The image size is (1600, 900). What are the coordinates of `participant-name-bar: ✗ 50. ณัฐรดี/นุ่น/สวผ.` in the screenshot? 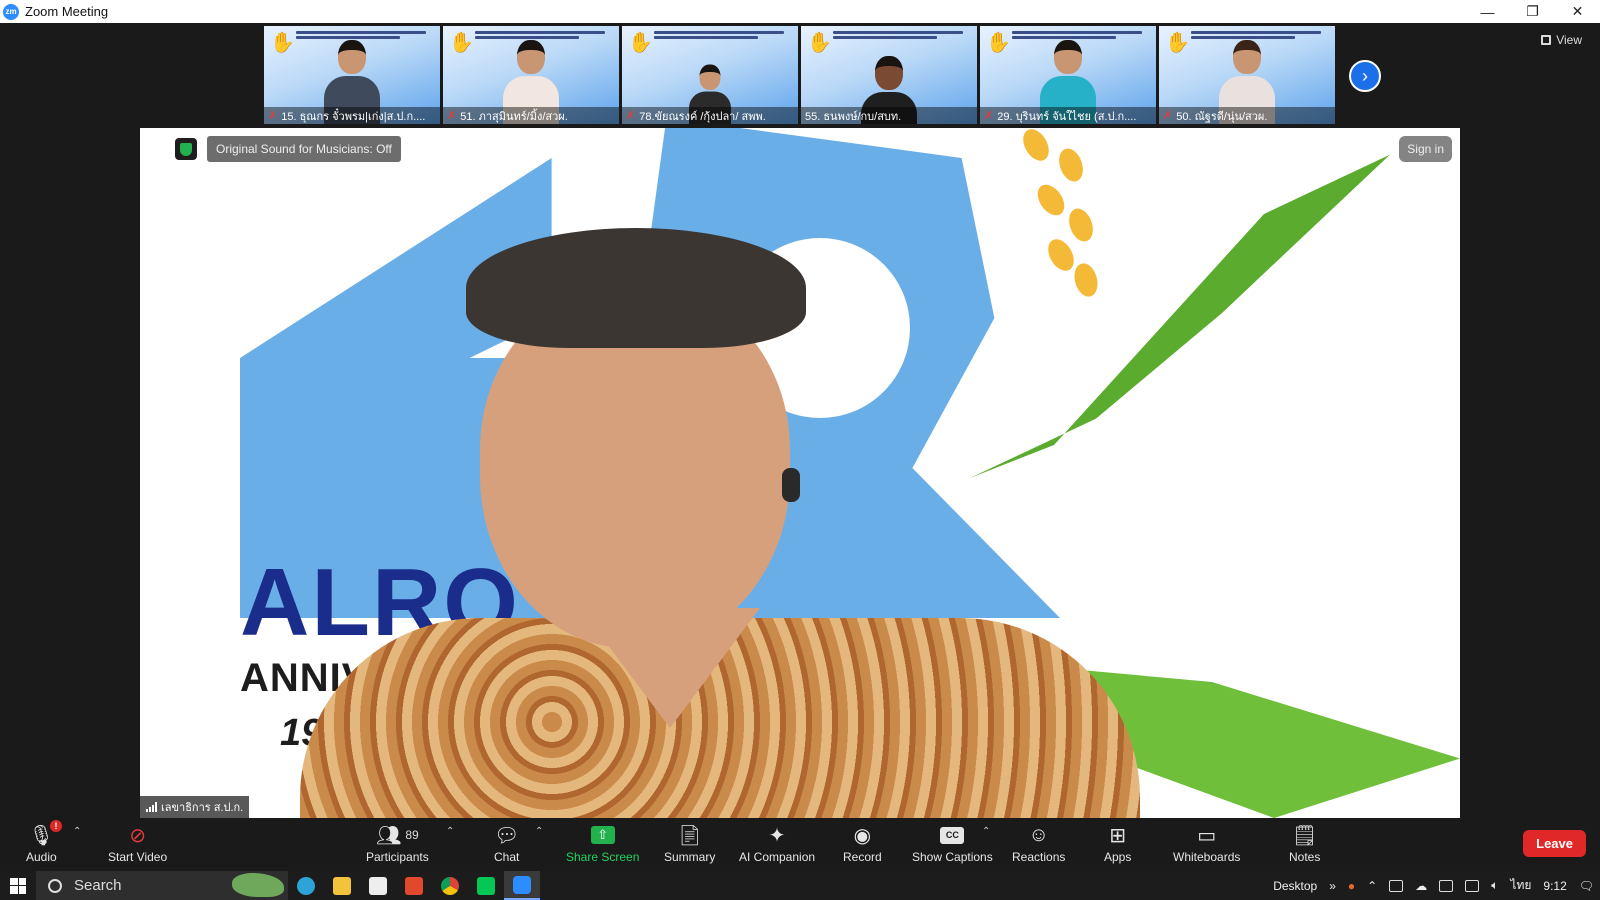 It's located at (1247, 115).